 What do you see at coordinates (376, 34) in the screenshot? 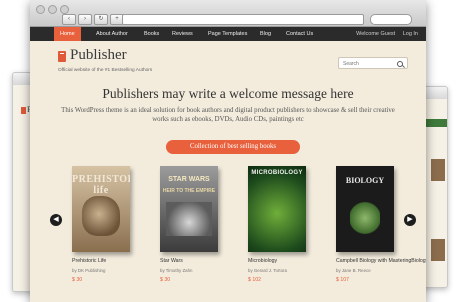
I see `welcome-text: Welcome Guest` at bounding box center [376, 34].